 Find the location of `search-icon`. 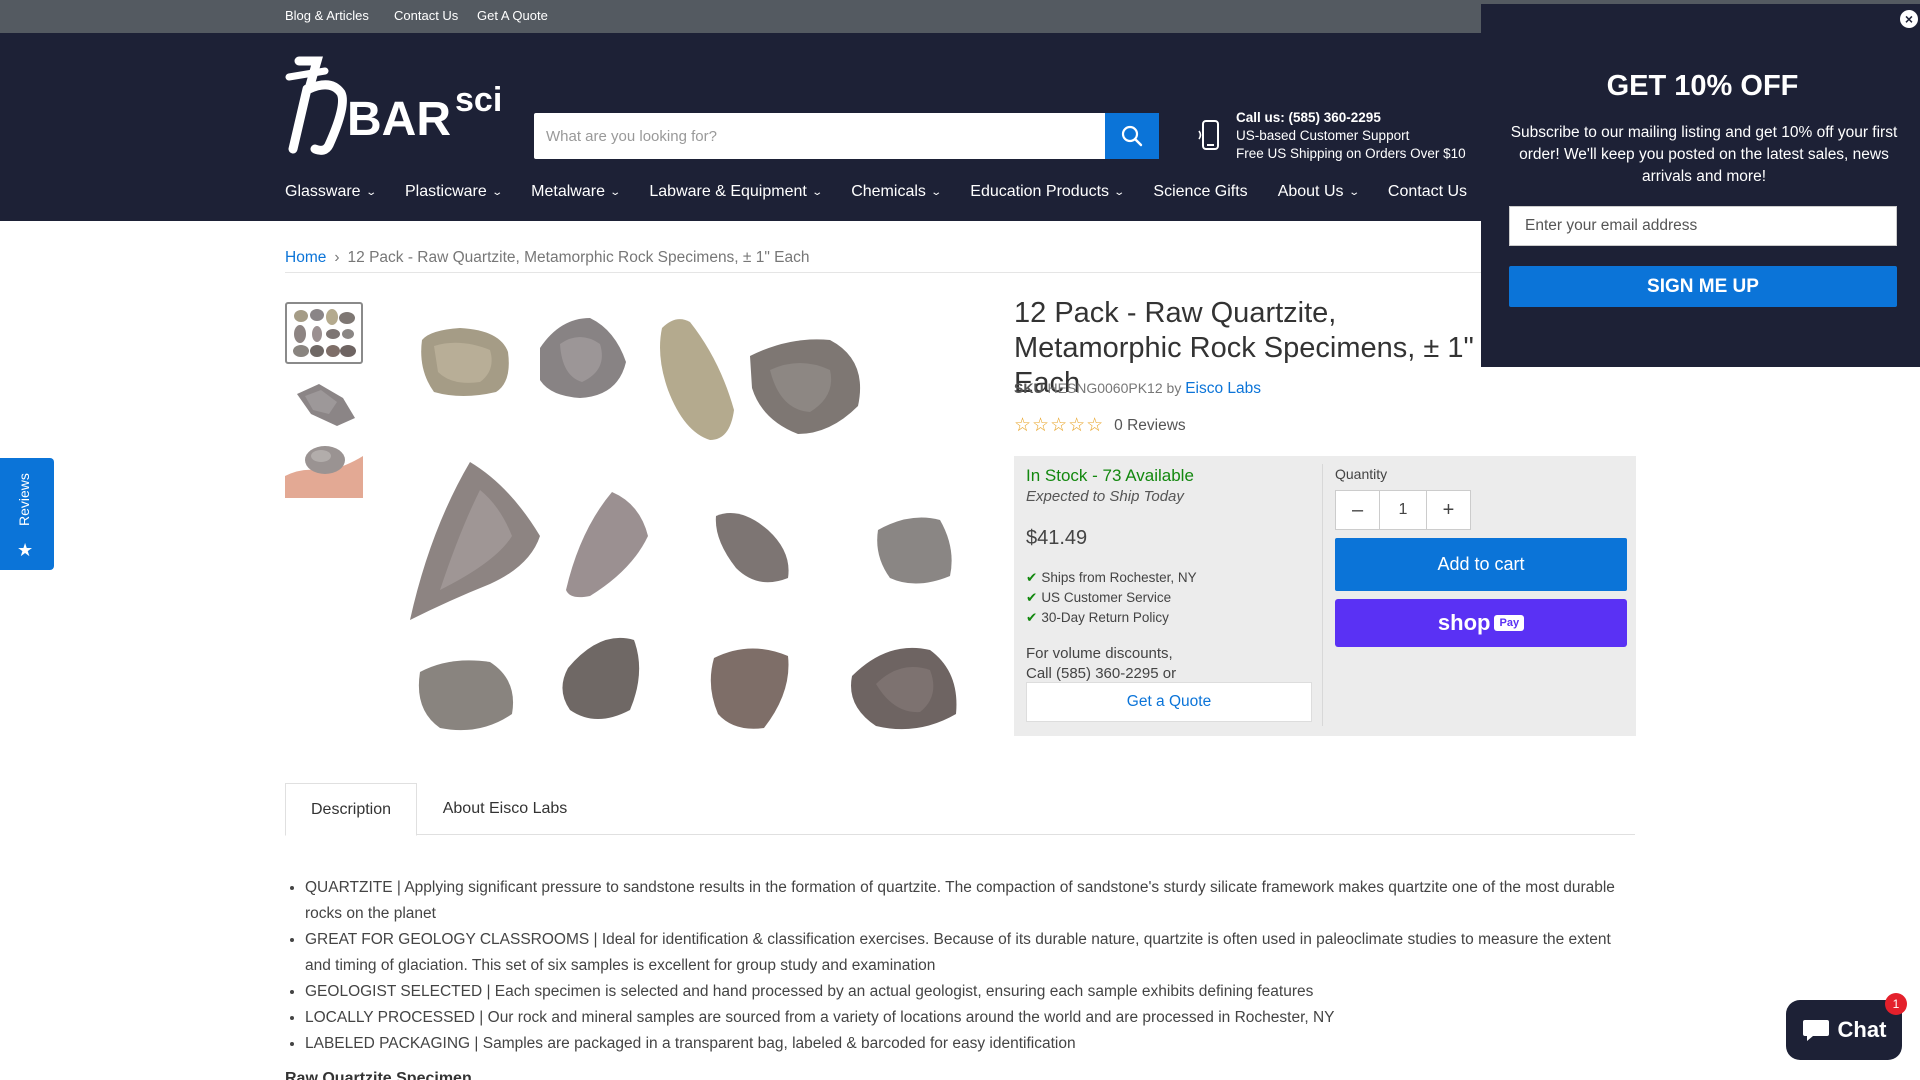

search-icon is located at coordinates (1132, 136).